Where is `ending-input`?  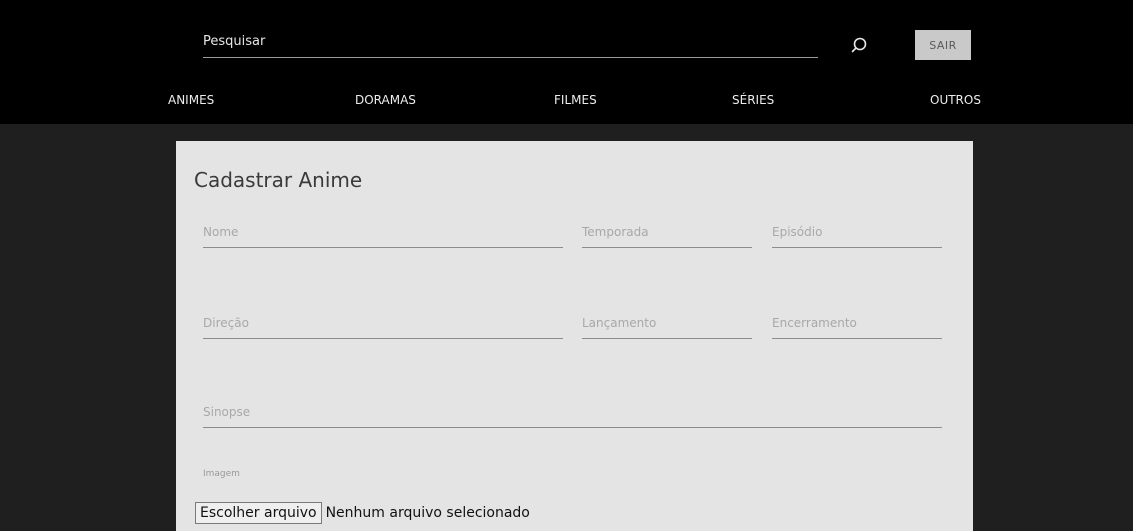
ending-input is located at coordinates (857, 323).